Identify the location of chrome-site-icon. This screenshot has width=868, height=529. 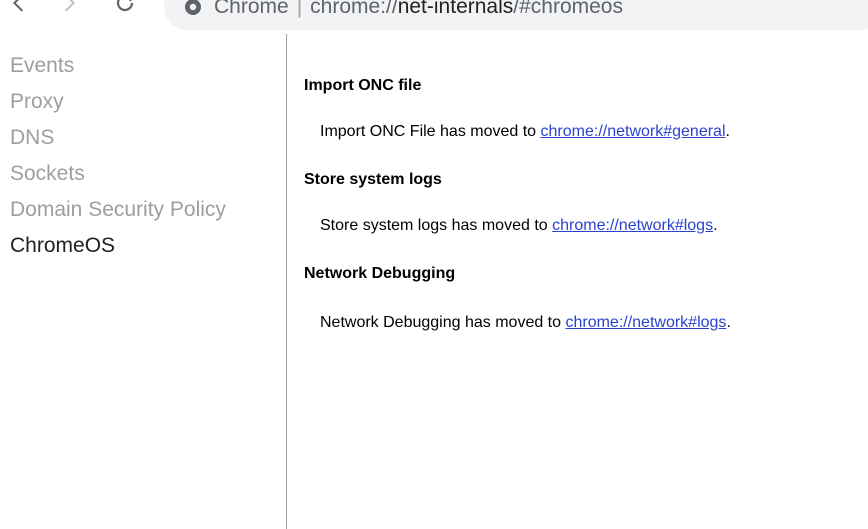
(193, 8).